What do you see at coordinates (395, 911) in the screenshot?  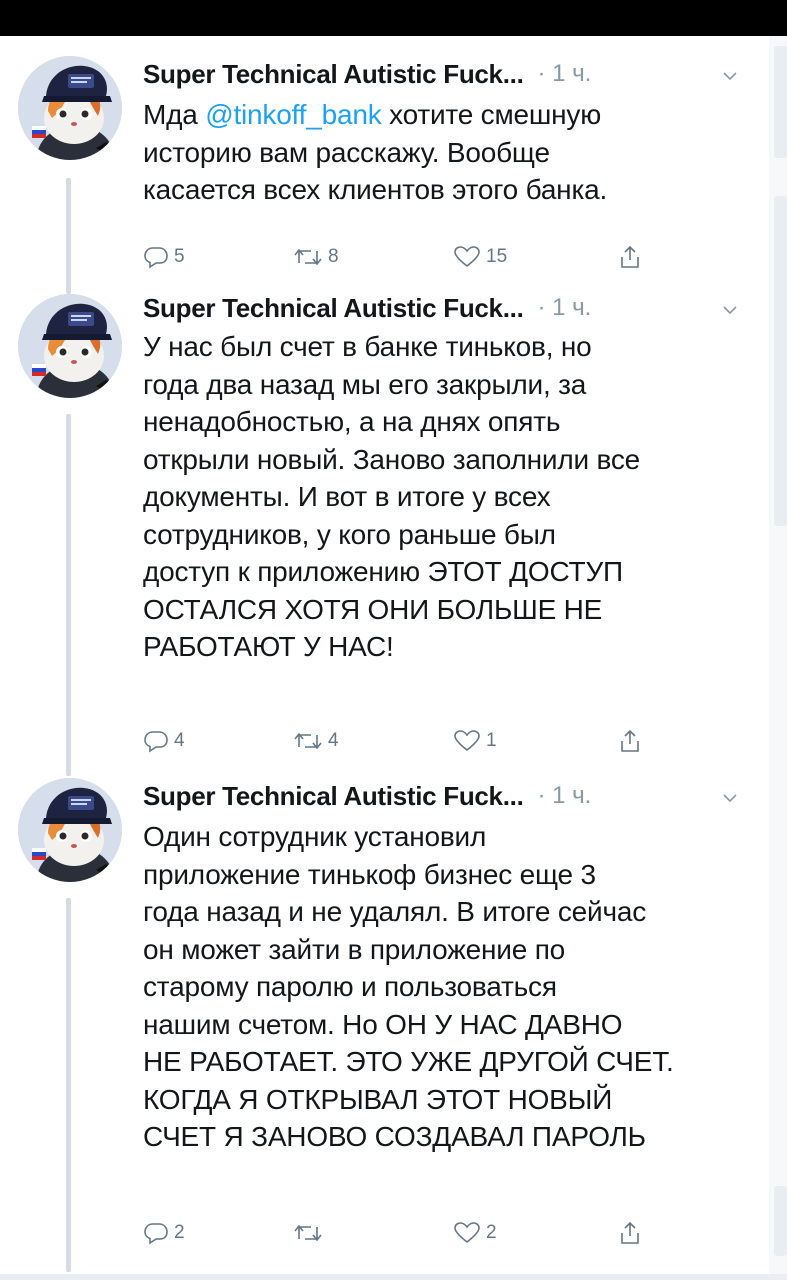 I see `tweet-text-line: года назад и не удалял. В итоге сейчас` at bounding box center [395, 911].